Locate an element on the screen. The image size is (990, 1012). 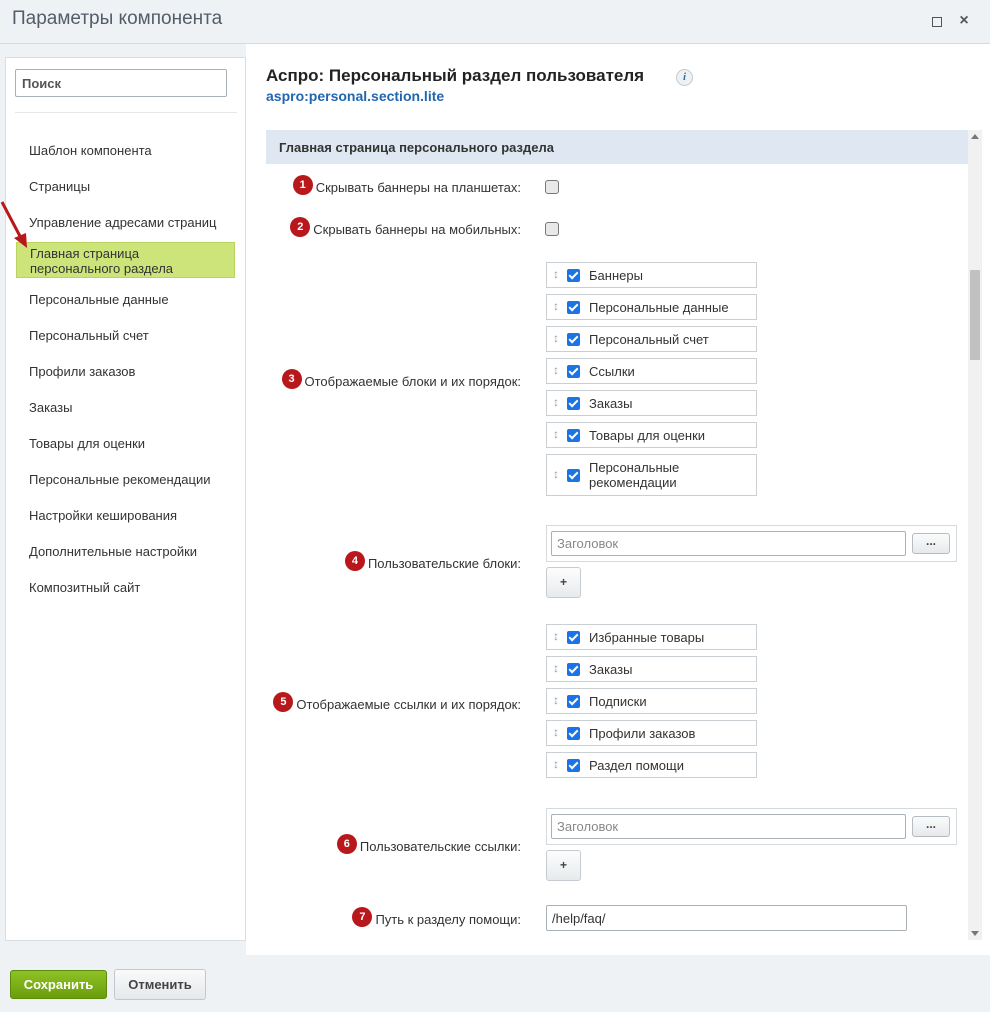
sidebar-item-url-management: Управление адресами страниц is located at coordinates (123, 222).